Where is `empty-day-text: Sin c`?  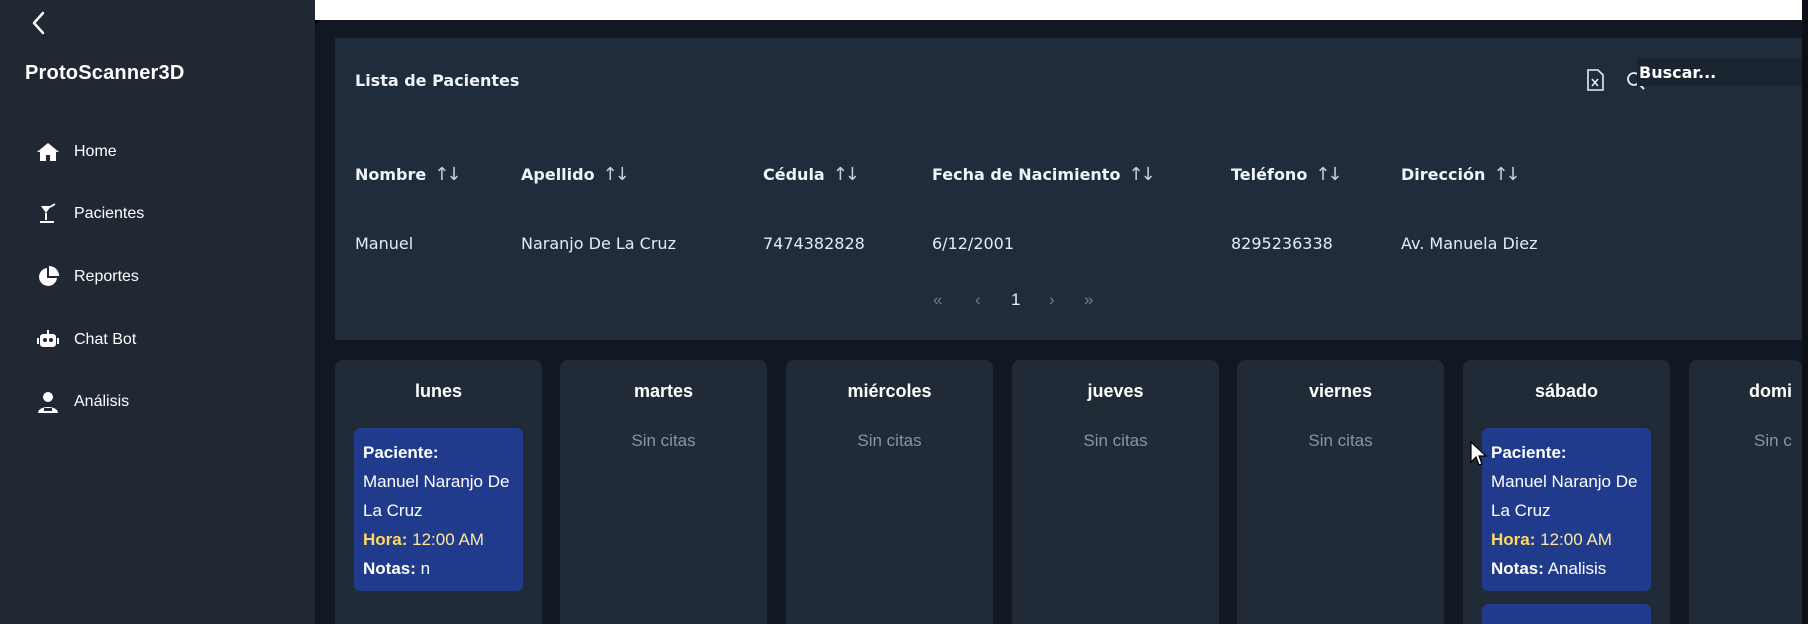
empty-day-text: Sin c is located at coordinates (1773, 440).